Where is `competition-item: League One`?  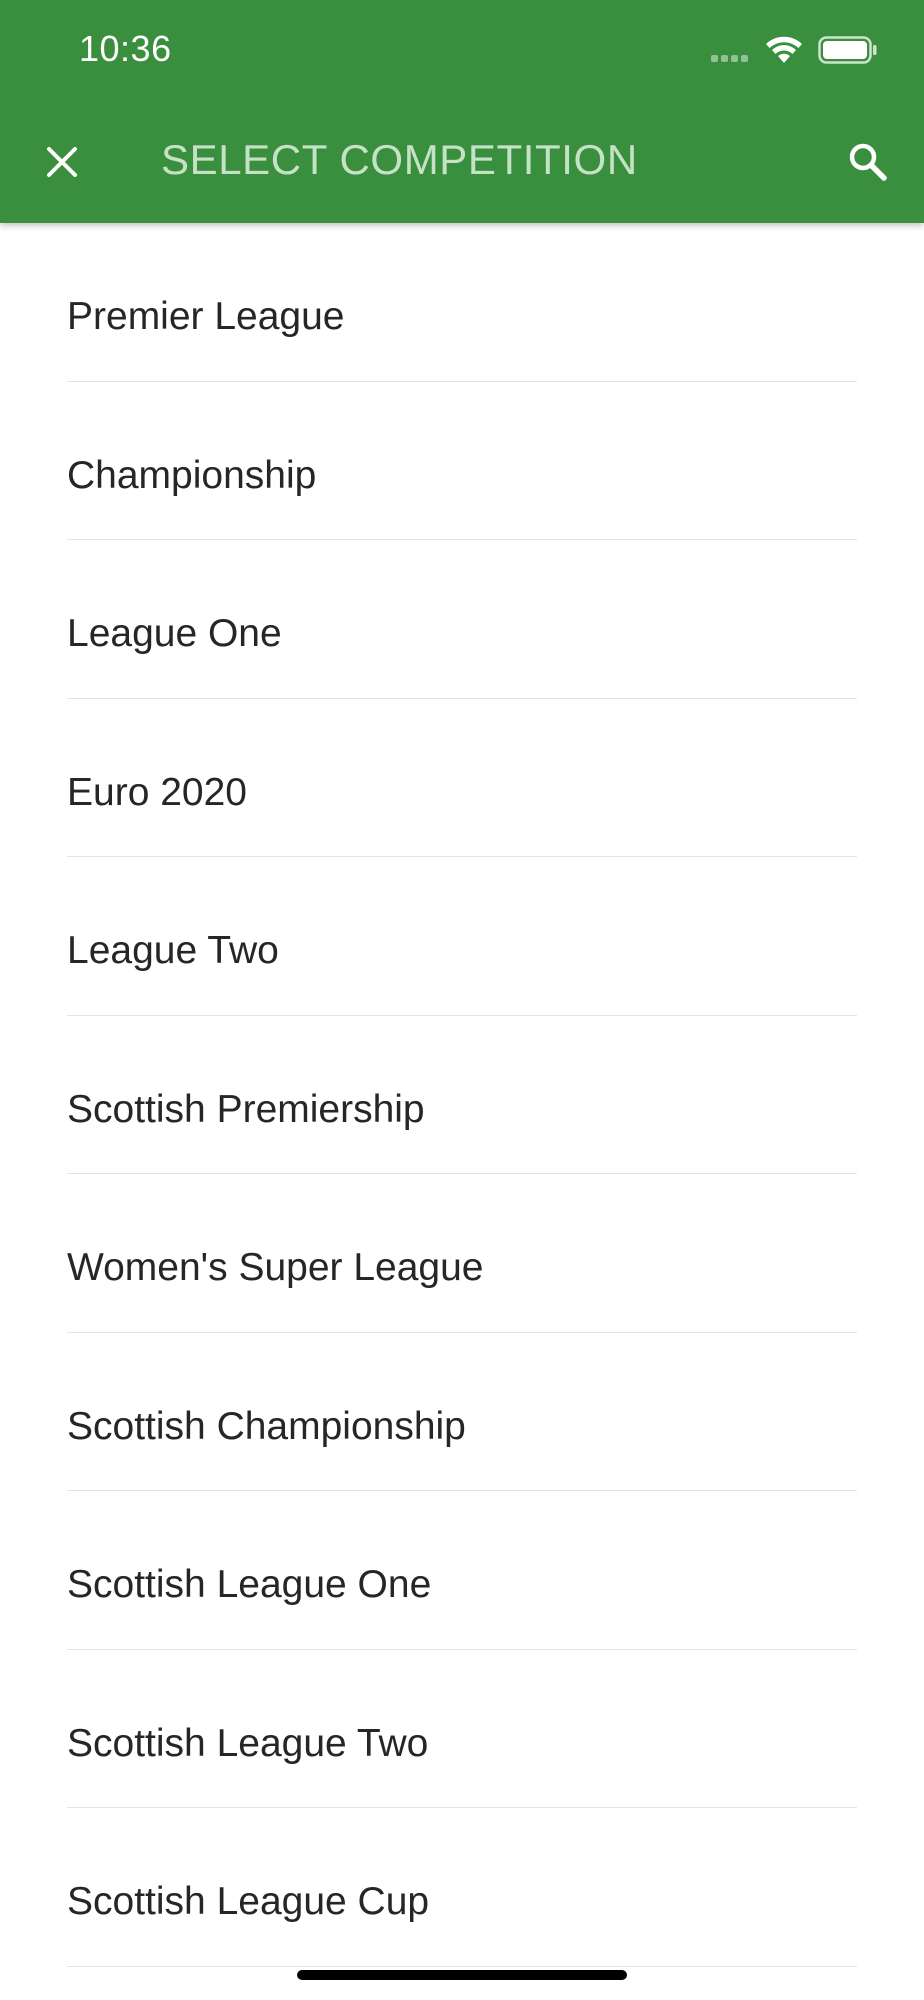
competition-item: League One is located at coordinates (462, 619).